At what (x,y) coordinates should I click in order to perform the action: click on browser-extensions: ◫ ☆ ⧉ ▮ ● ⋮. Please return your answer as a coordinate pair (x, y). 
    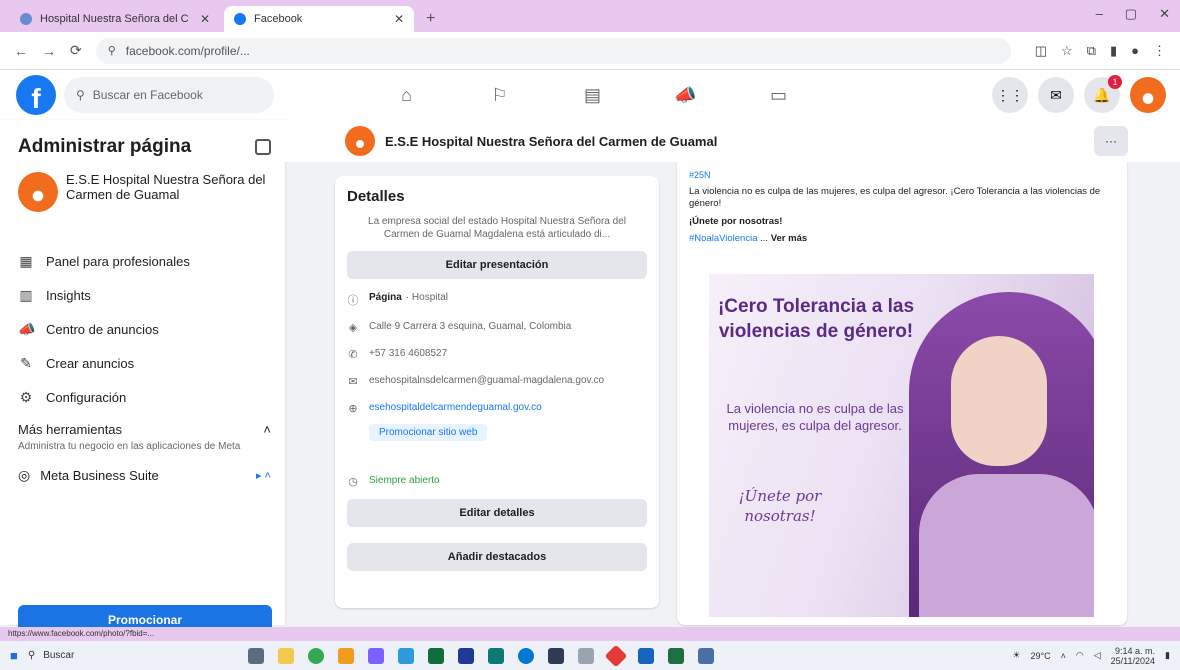
    Looking at the image, I should click on (1100, 51).